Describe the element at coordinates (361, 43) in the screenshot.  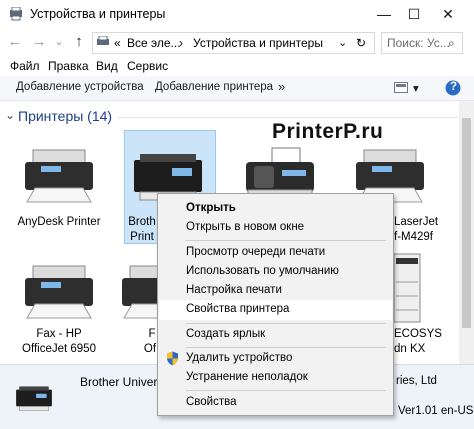
I see `refresh-icon: ↻` at that location.